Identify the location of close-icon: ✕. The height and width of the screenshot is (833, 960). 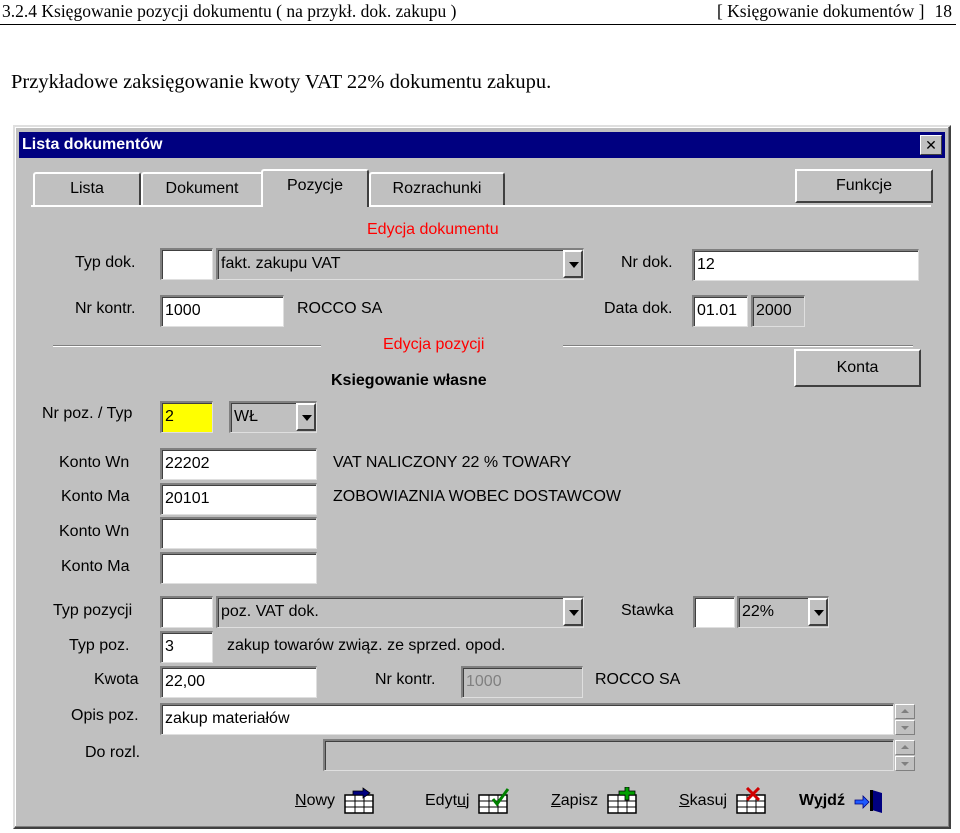
(931, 145).